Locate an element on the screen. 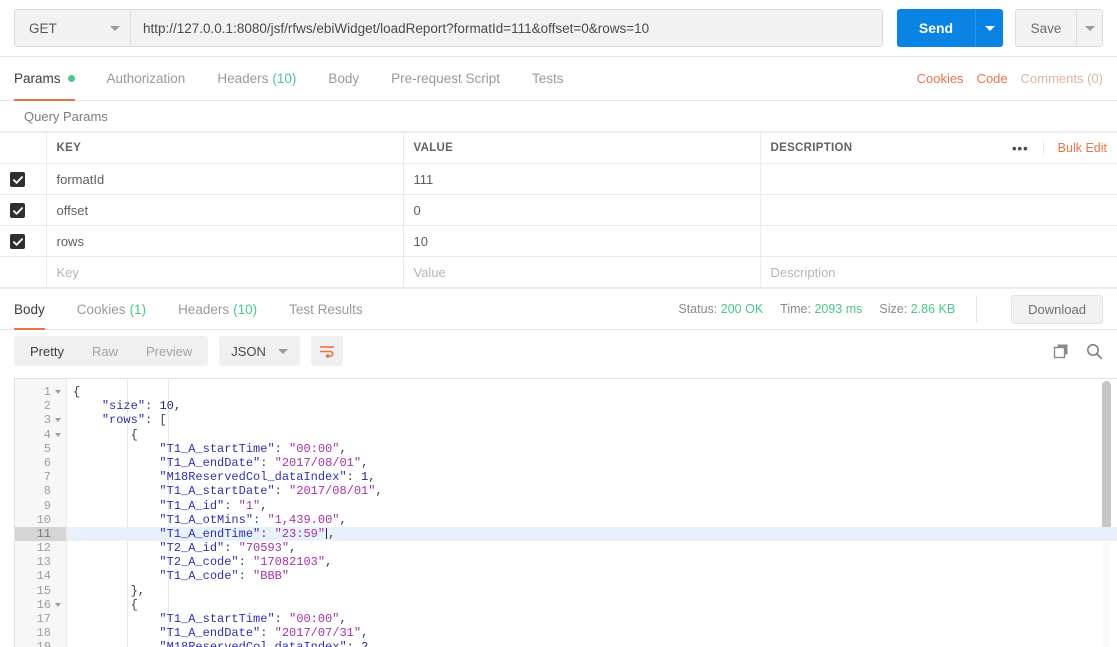 This screenshot has height=647, width=1117. row-value: 0 is located at coordinates (582, 210).